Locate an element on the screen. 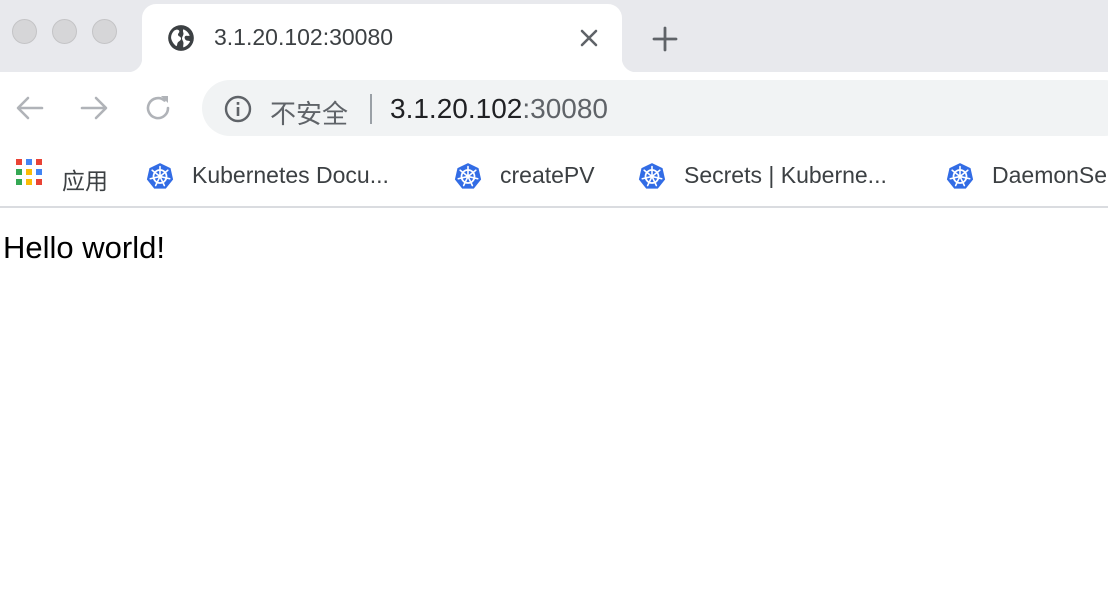 The image size is (1108, 602). page-text: Hello world! is located at coordinates (84, 247).